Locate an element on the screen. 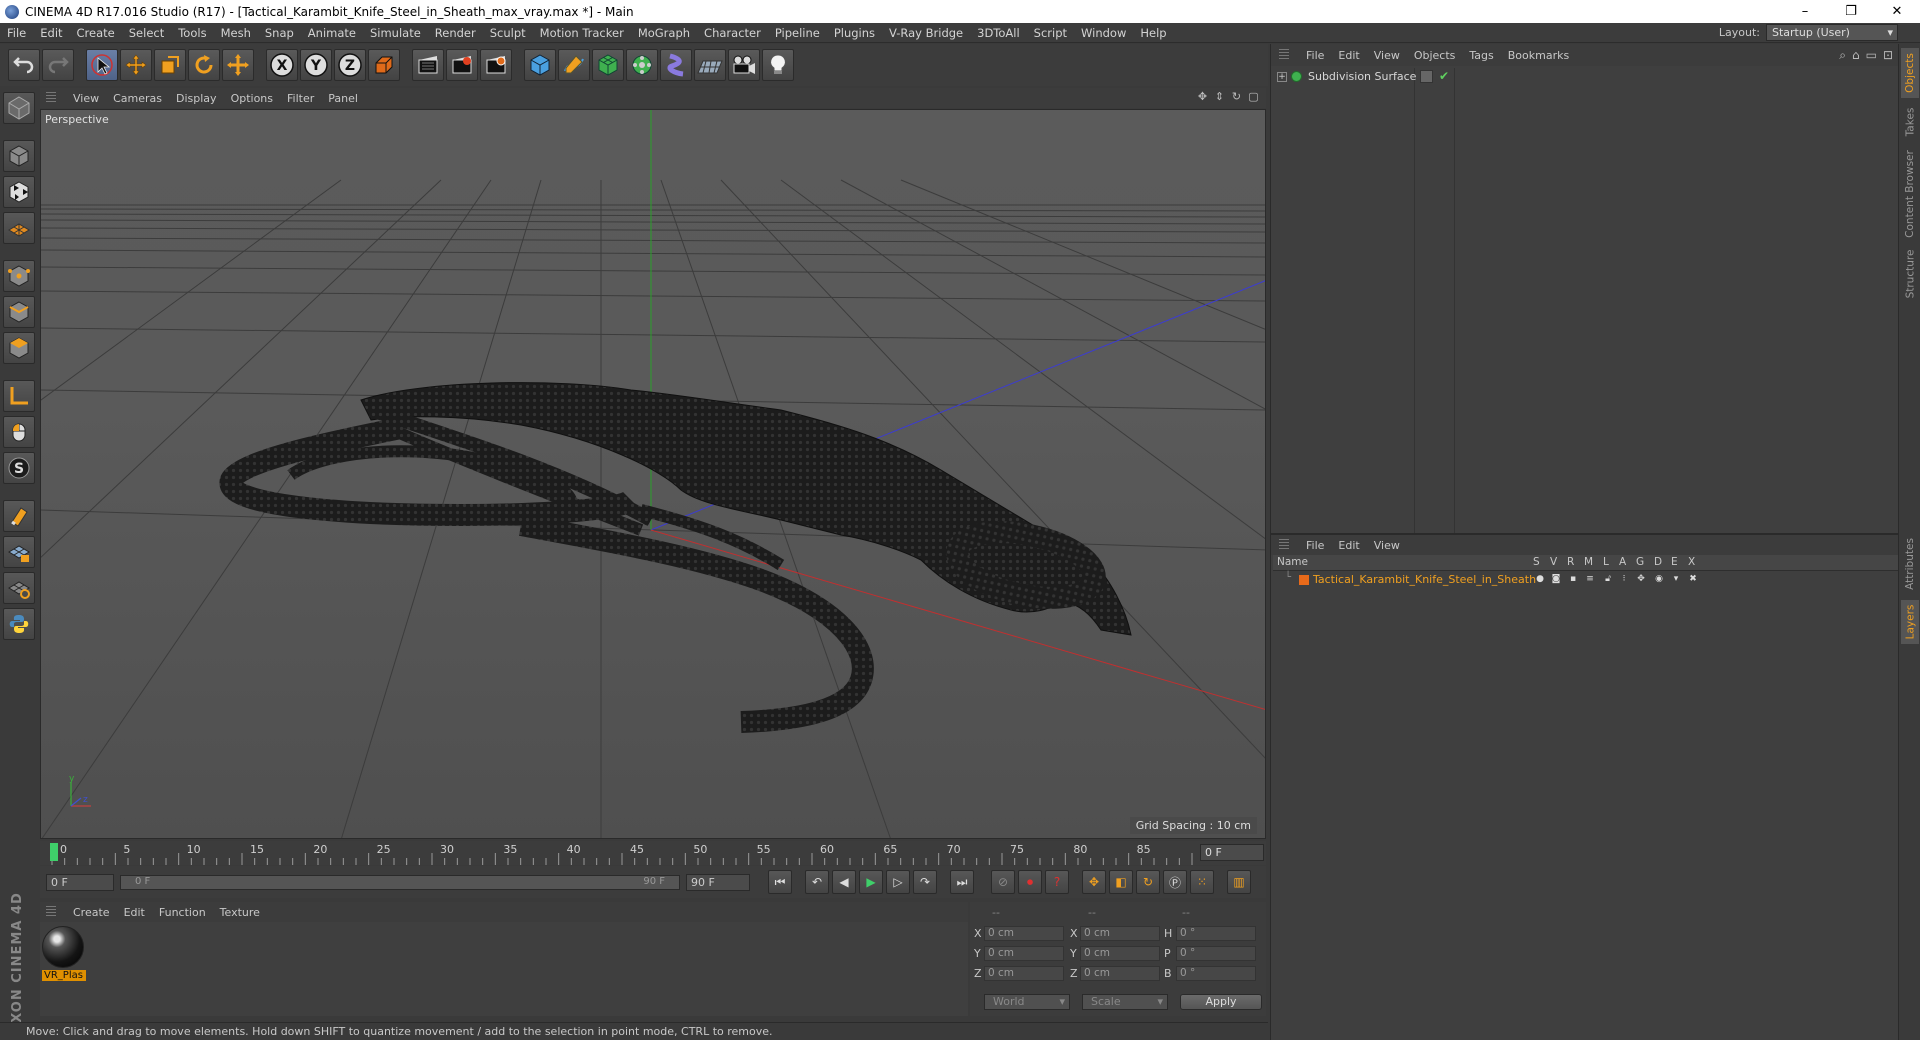 The image size is (1920, 1040). undo-button is located at coordinates (24, 65).